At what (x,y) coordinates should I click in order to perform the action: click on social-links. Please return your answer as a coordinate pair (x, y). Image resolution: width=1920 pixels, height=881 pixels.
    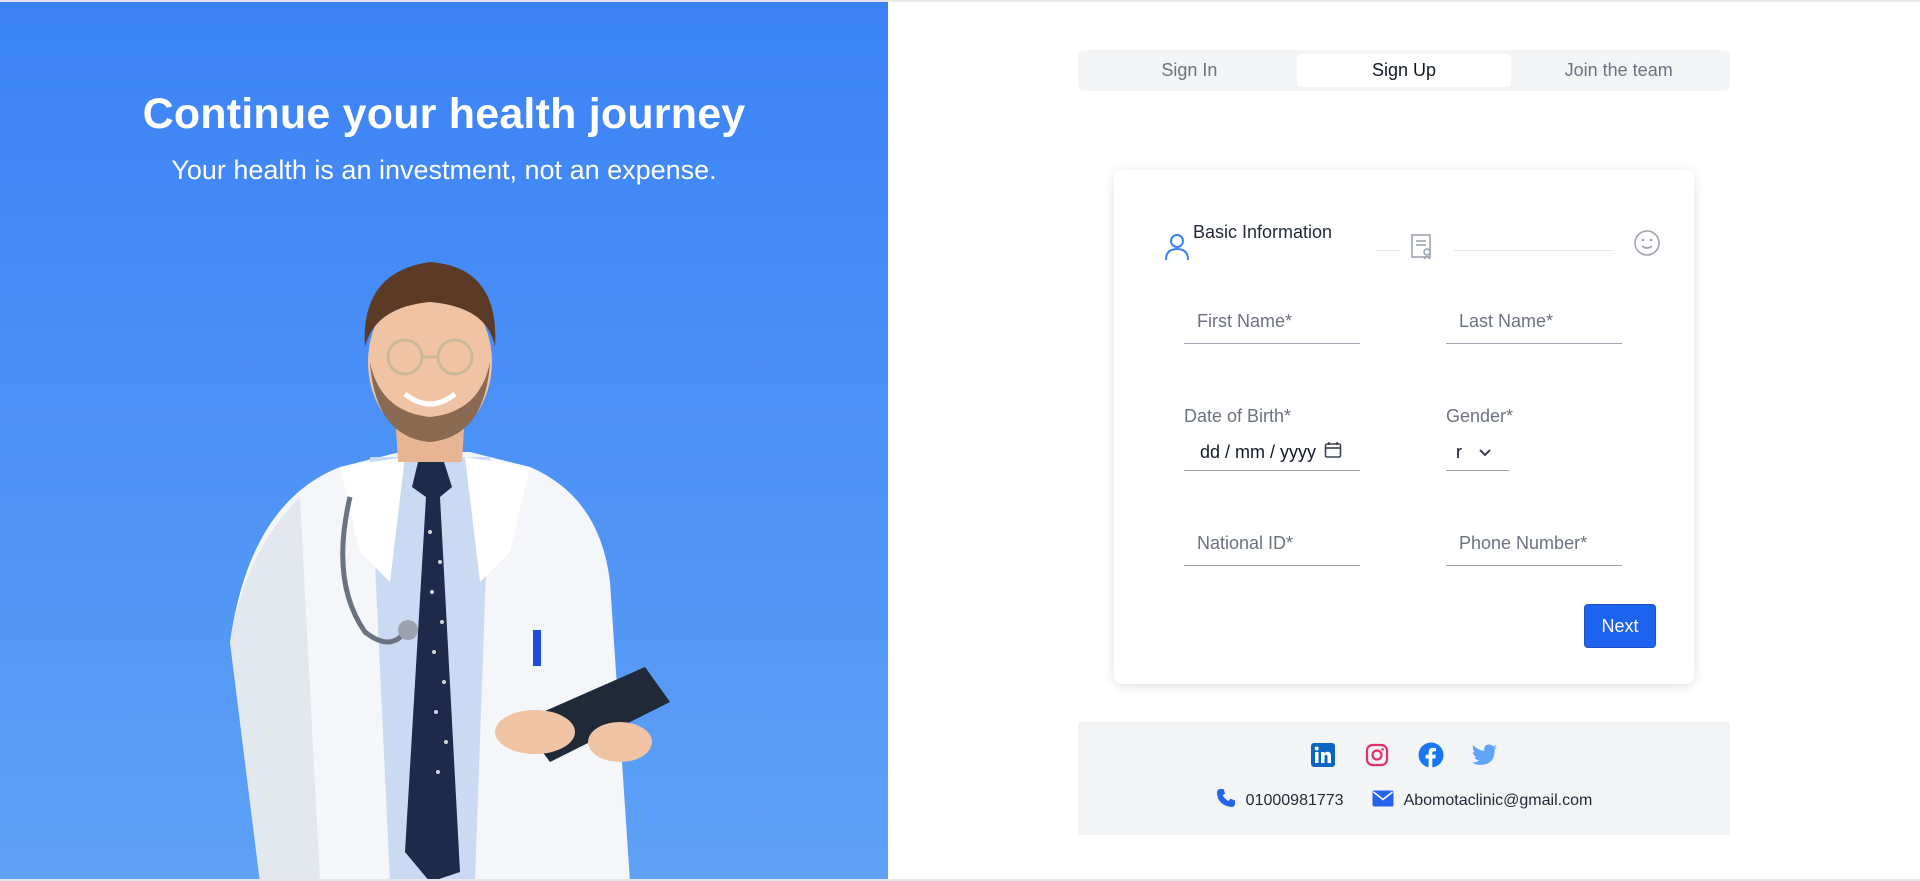
    Looking at the image, I should click on (1404, 755).